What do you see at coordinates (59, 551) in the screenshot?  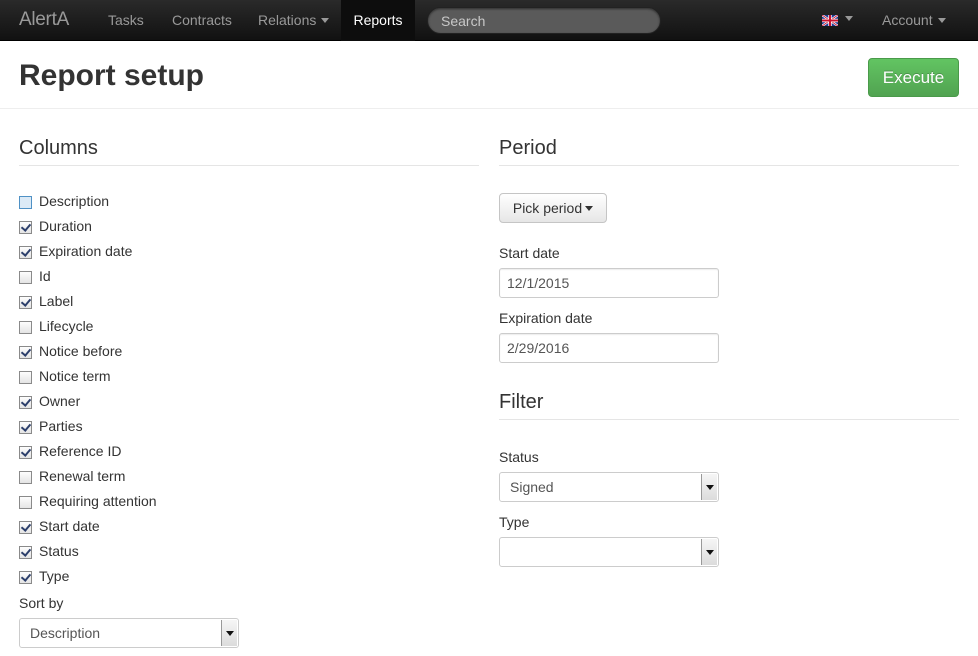 I see `column-option-label: Status` at bounding box center [59, 551].